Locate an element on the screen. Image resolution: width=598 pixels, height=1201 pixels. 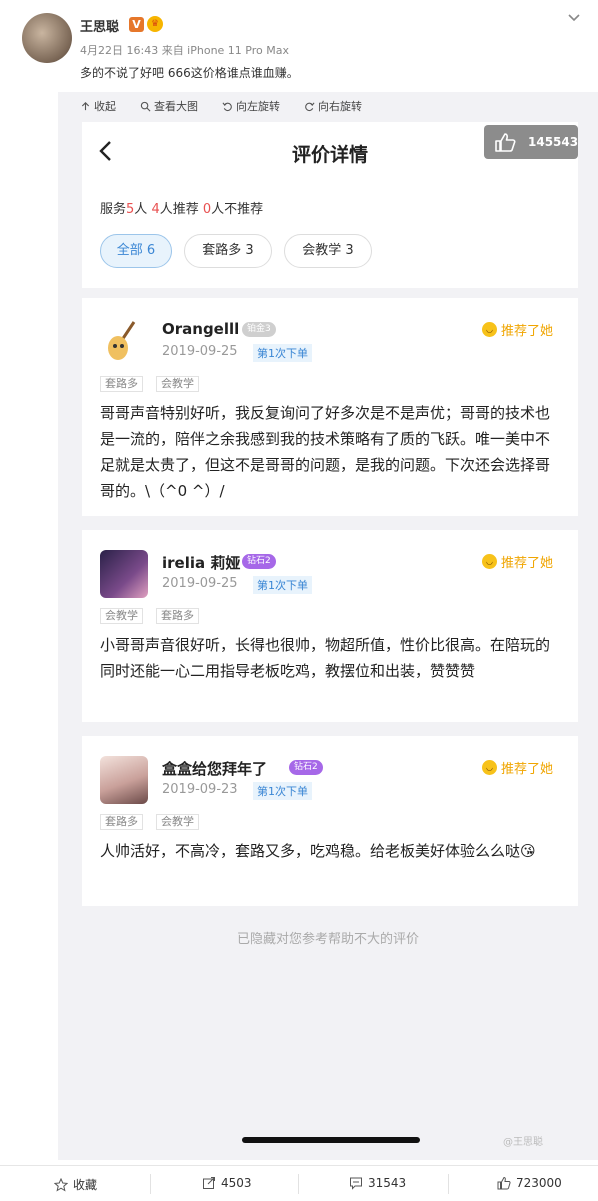
reviewer-name: irelia 莉娅 is located at coordinates (201, 563).